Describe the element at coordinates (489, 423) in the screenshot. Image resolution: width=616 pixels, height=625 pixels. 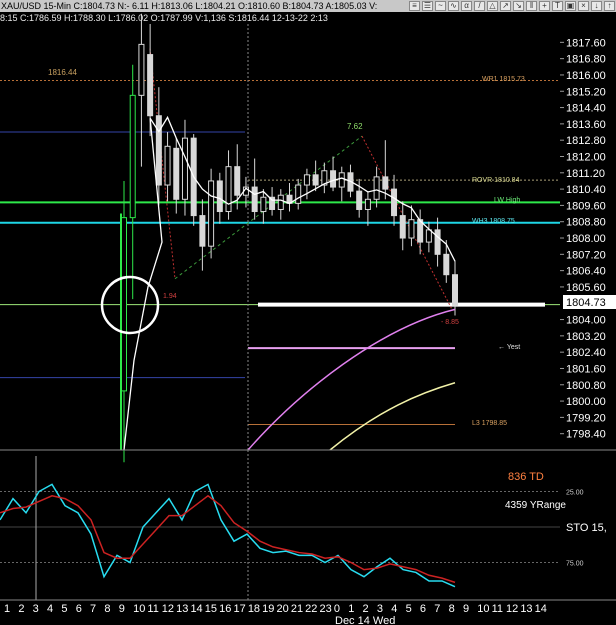
I see `l3-label: L3 1798.85` at that location.